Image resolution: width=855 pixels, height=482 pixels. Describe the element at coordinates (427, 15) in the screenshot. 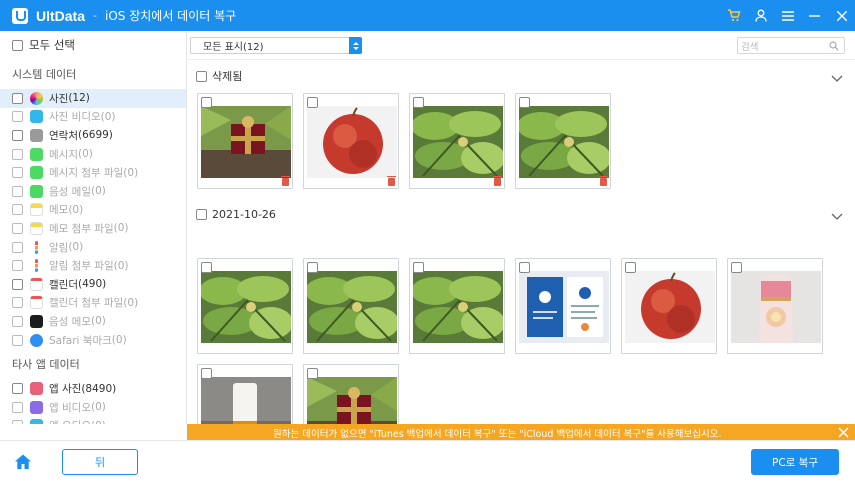

I see `title-bar: UltData - iOS 장치에서 데이터 복구` at that location.